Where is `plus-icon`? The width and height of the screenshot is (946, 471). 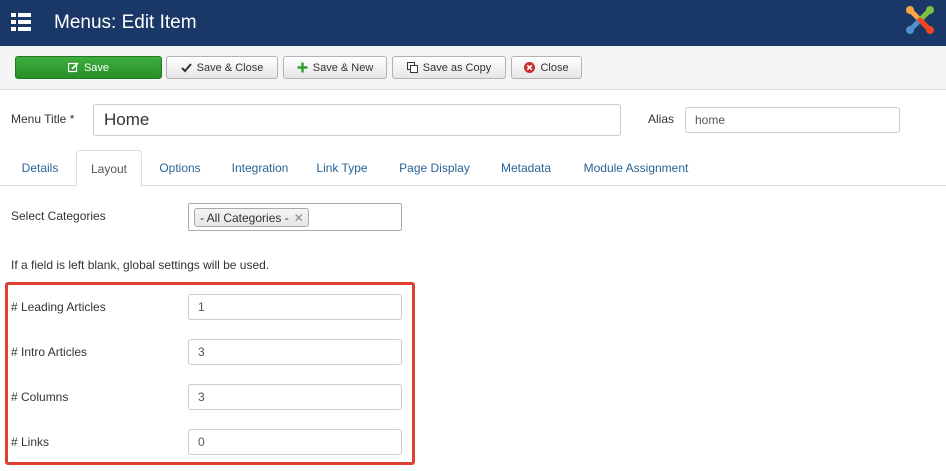
plus-icon is located at coordinates (302, 67).